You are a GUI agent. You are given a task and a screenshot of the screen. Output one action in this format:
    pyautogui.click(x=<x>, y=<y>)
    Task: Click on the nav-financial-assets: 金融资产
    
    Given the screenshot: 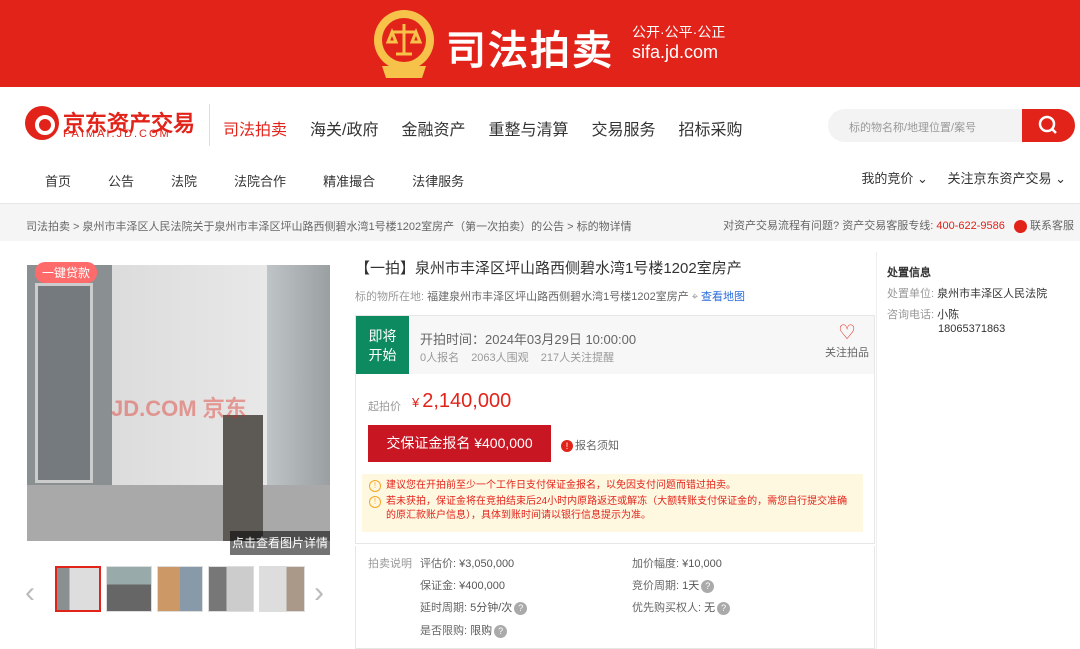 What is the action you would take?
    pyautogui.click(x=433, y=128)
    